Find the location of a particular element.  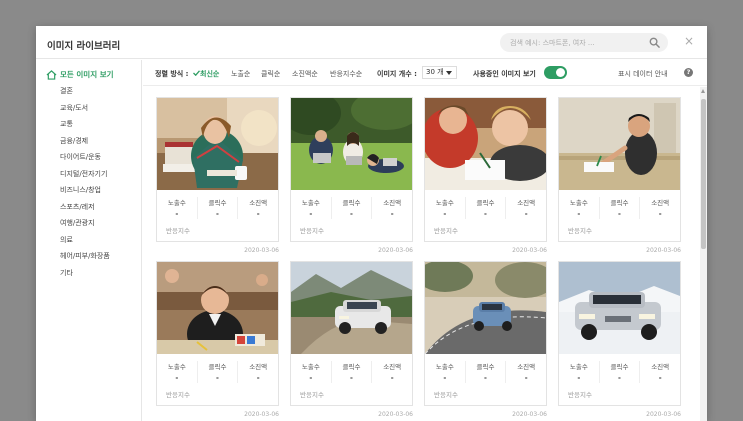

sort-spend-option: 소진액순 is located at coordinates (305, 74).